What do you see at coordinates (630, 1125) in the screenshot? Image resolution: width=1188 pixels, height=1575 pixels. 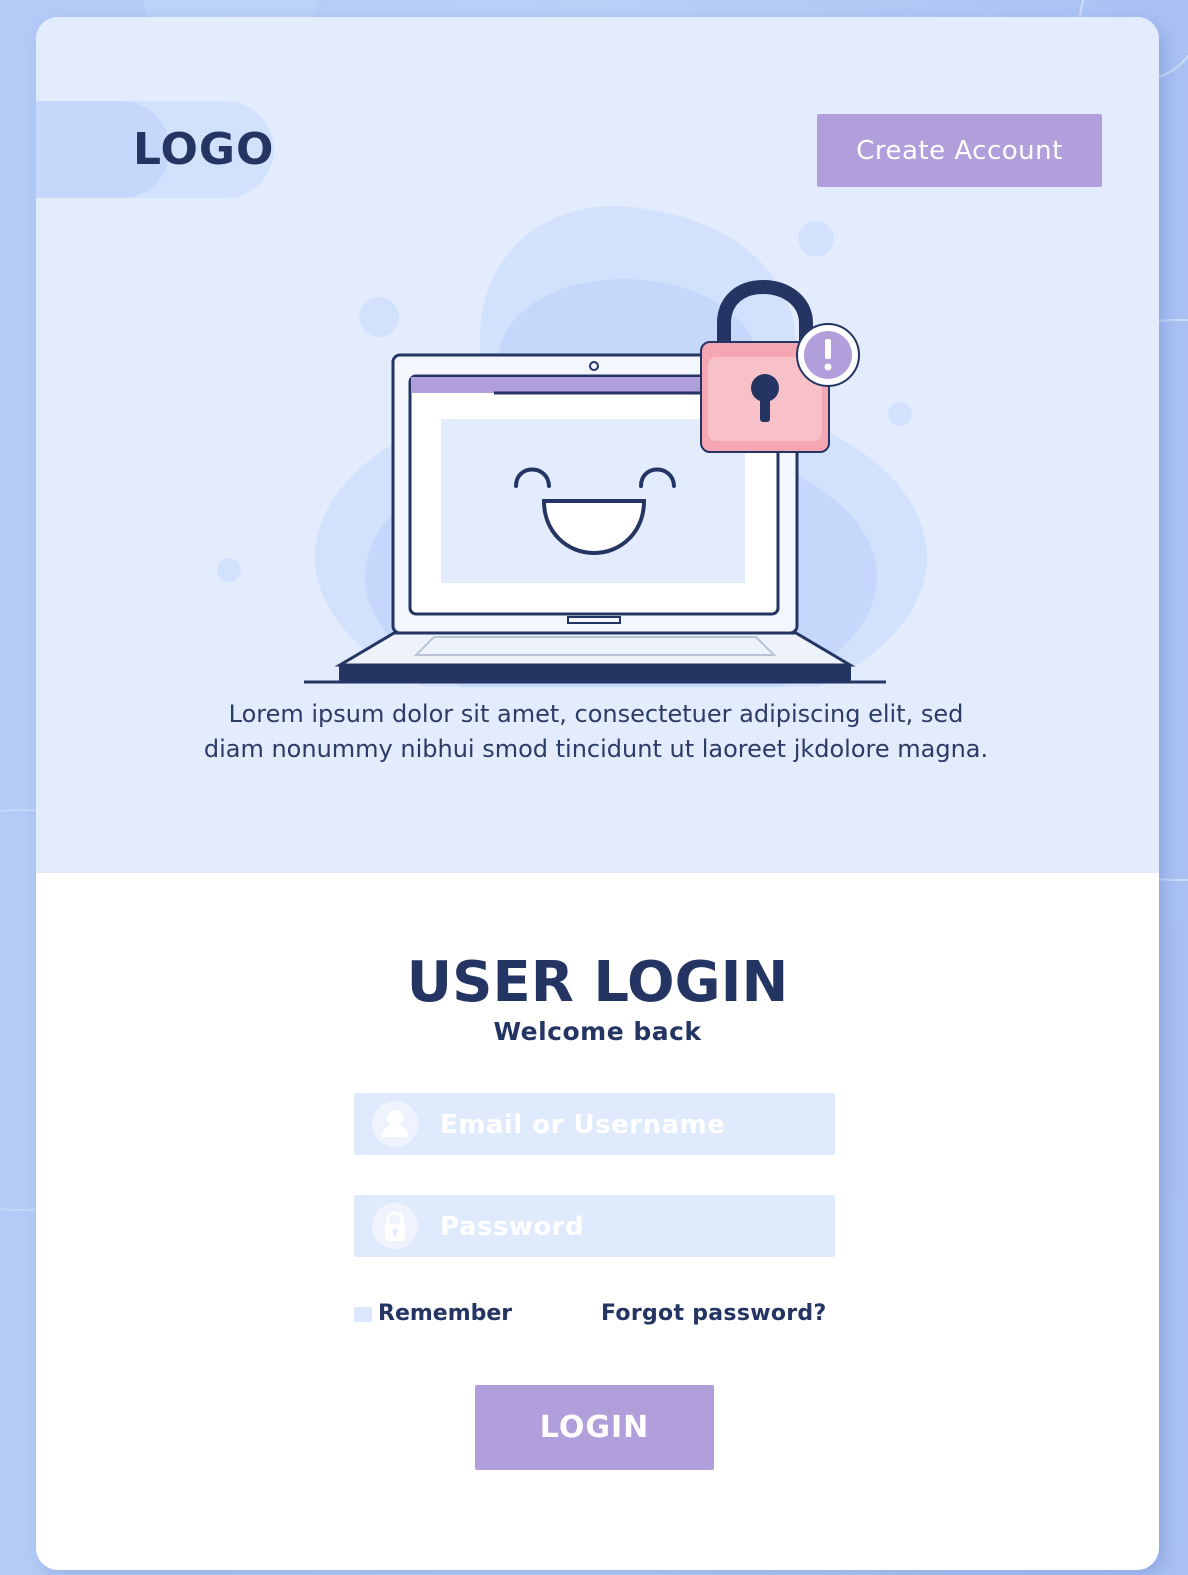 I see `email-input` at bounding box center [630, 1125].